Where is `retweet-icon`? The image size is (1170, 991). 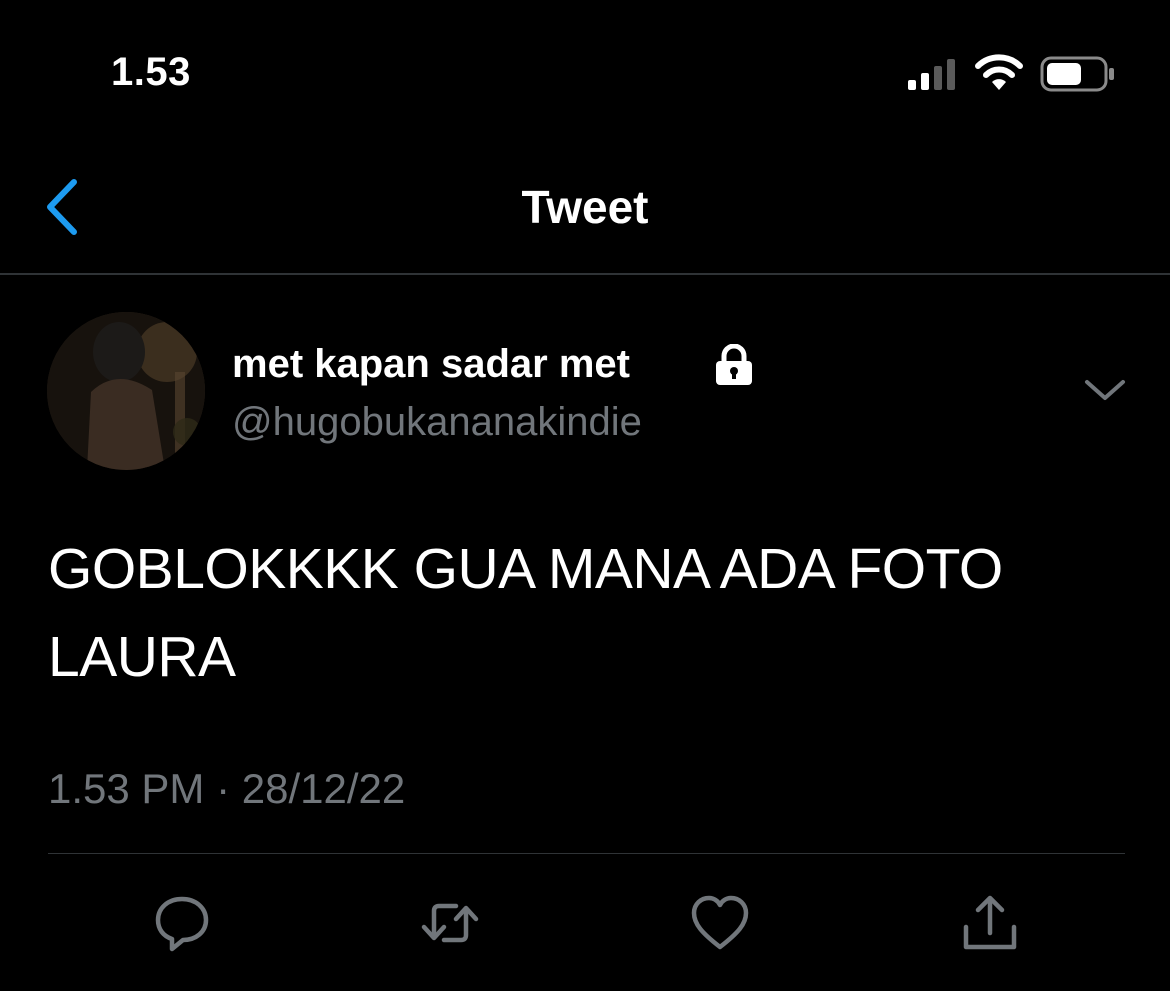 retweet-icon is located at coordinates (450, 923).